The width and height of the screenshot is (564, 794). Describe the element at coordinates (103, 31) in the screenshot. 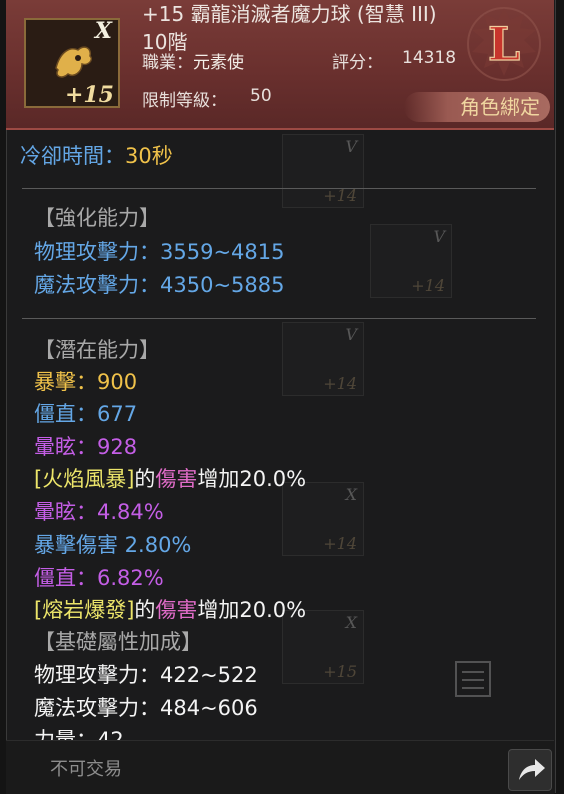

I see `item-corner-mark: X` at that location.